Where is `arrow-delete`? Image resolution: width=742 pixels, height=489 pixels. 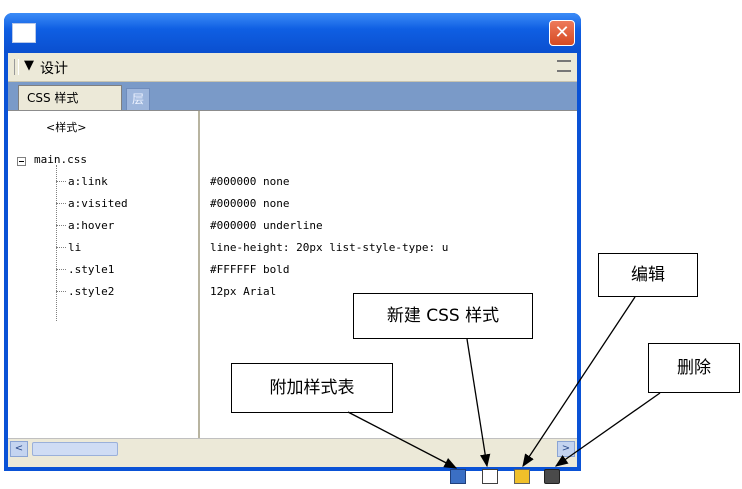
arrow-delete is located at coordinates (607, 429).